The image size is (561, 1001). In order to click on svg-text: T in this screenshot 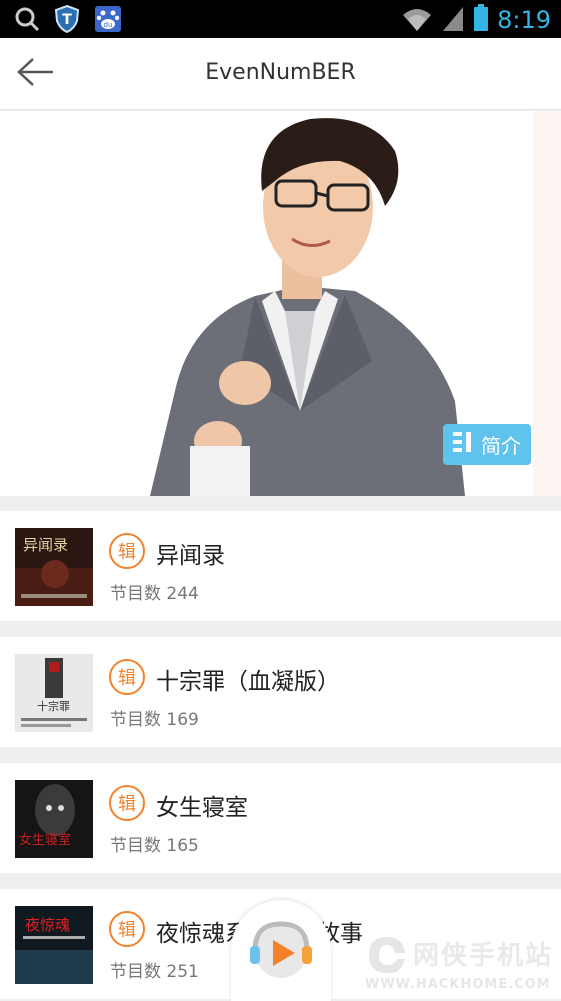, I will do `click(67, 20)`.